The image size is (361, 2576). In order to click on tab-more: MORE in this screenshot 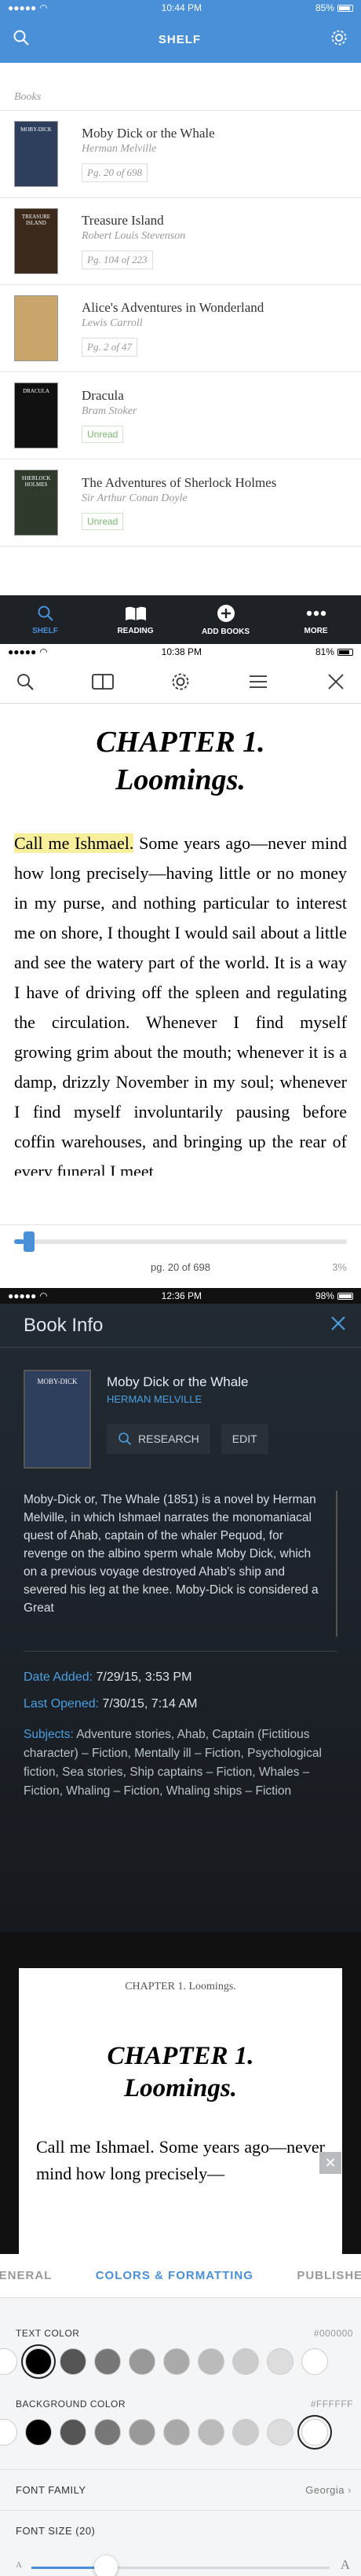, I will do `click(316, 619)`.